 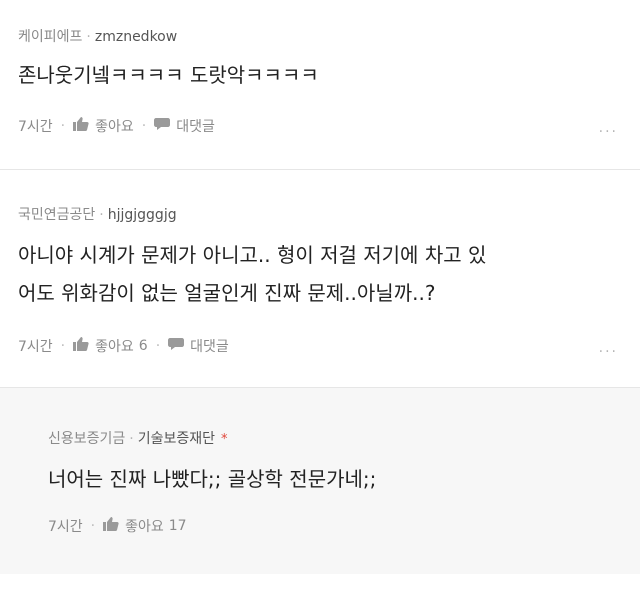 I want to click on comment-meta: 국민연금공단 · hjjgjgggjg, so click(x=97, y=214).